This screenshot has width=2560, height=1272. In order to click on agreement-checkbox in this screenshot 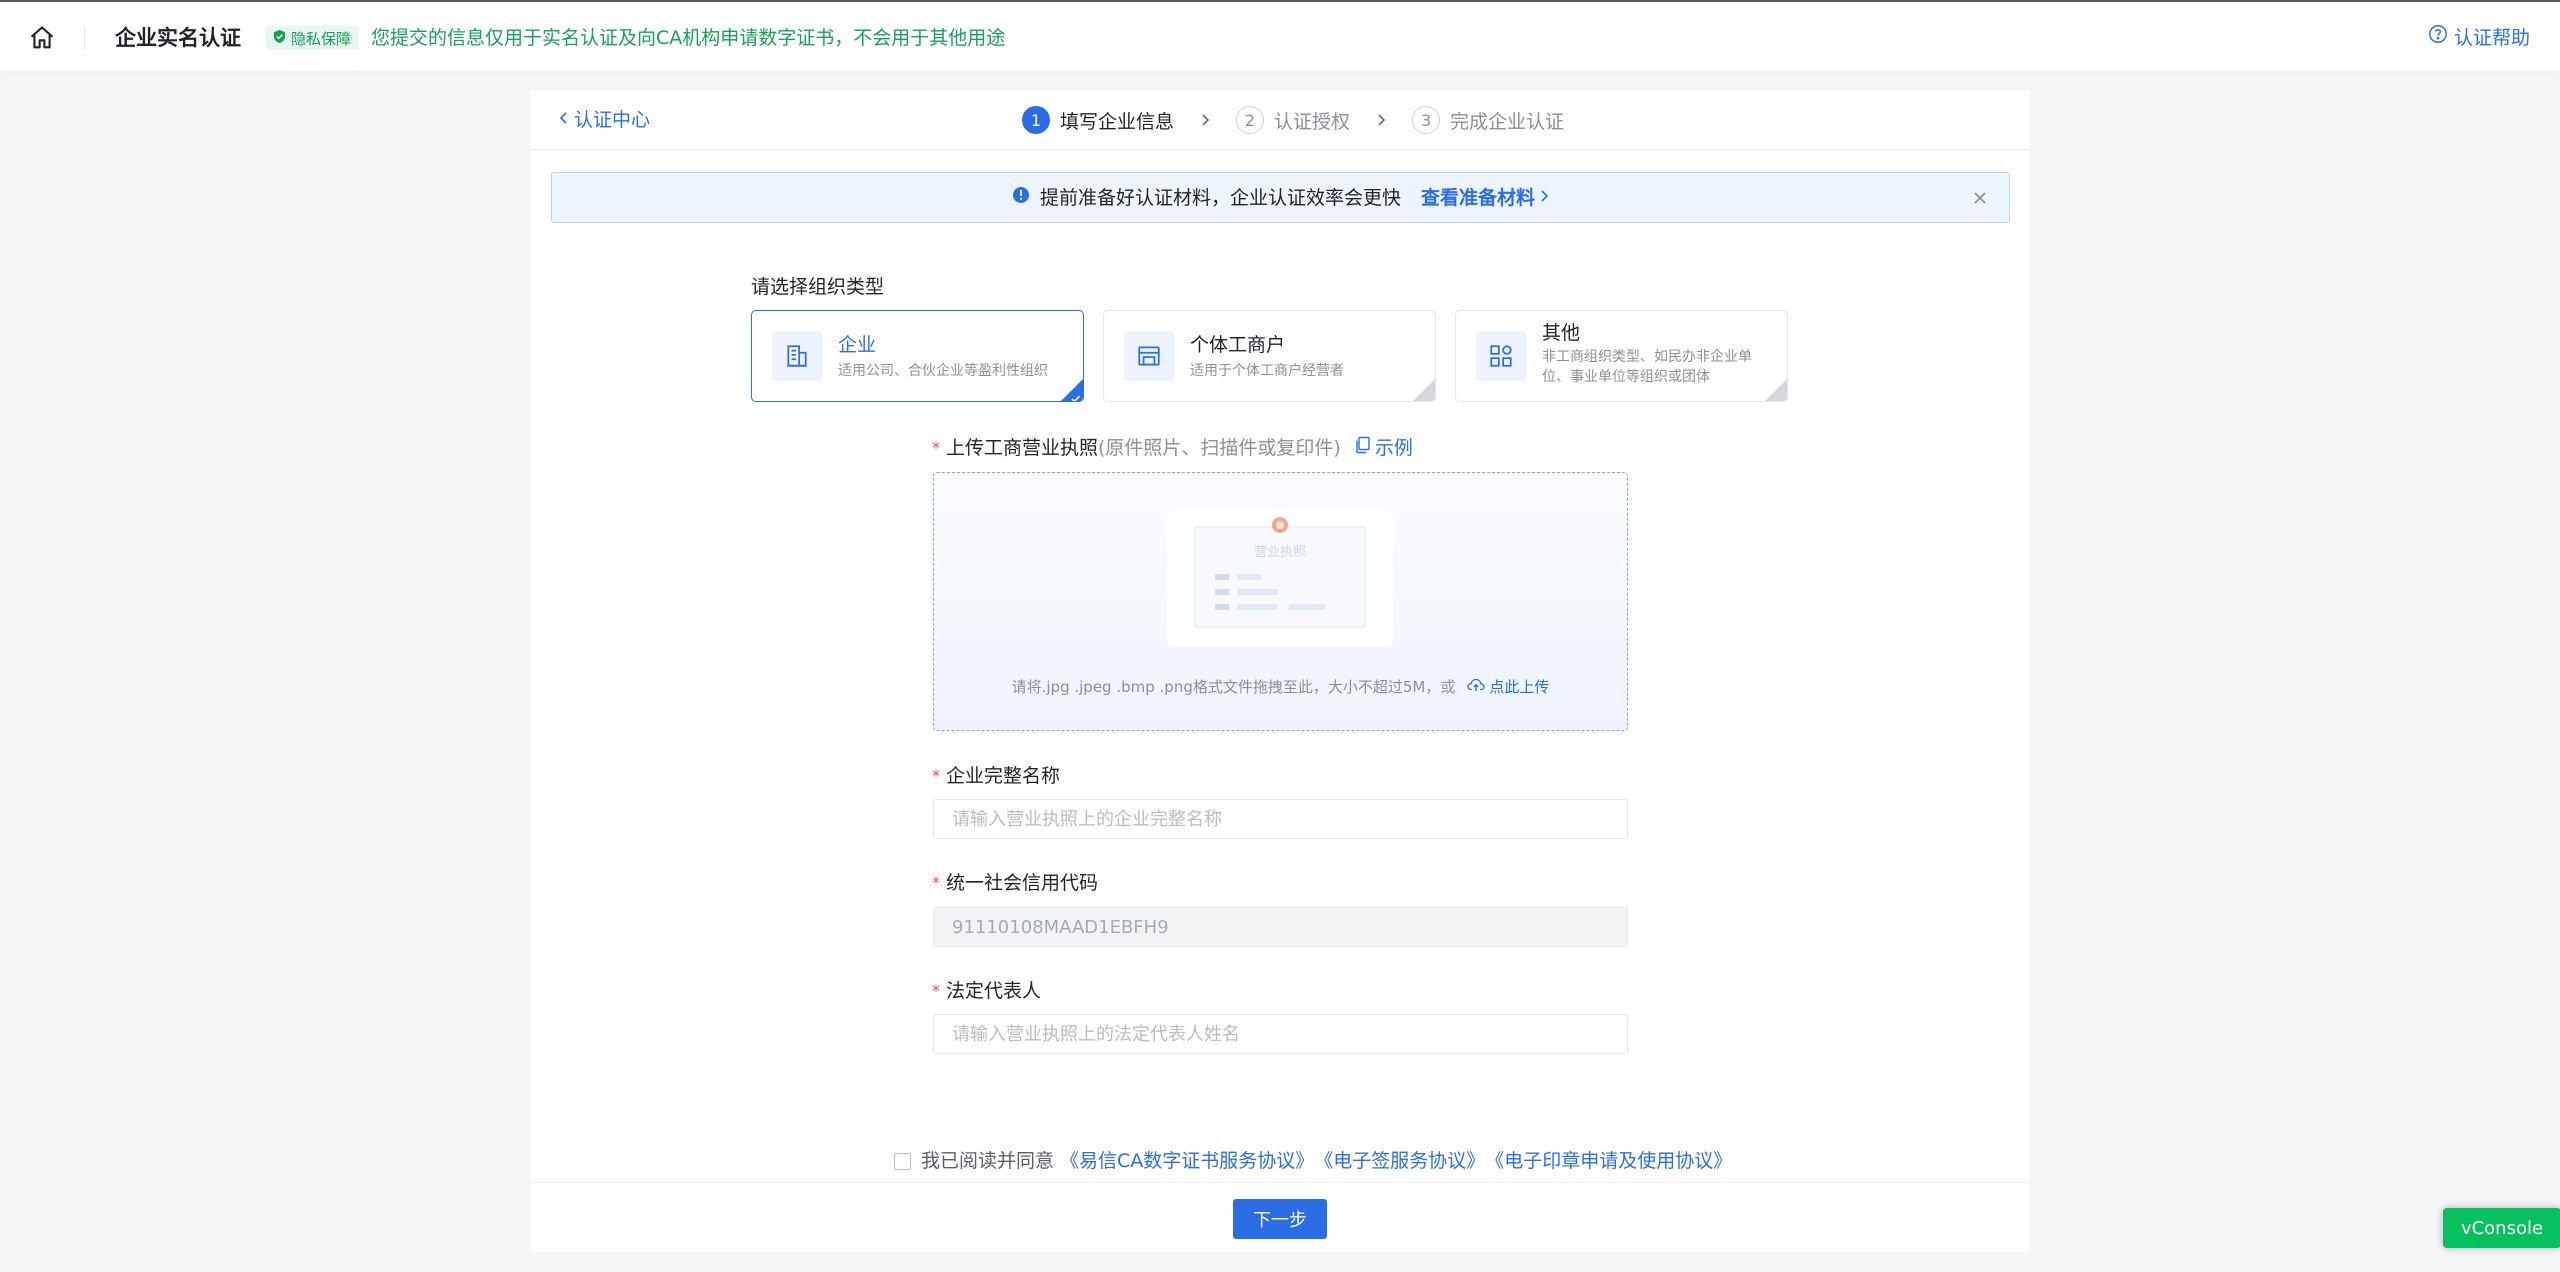, I will do `click(902, 1161)`.